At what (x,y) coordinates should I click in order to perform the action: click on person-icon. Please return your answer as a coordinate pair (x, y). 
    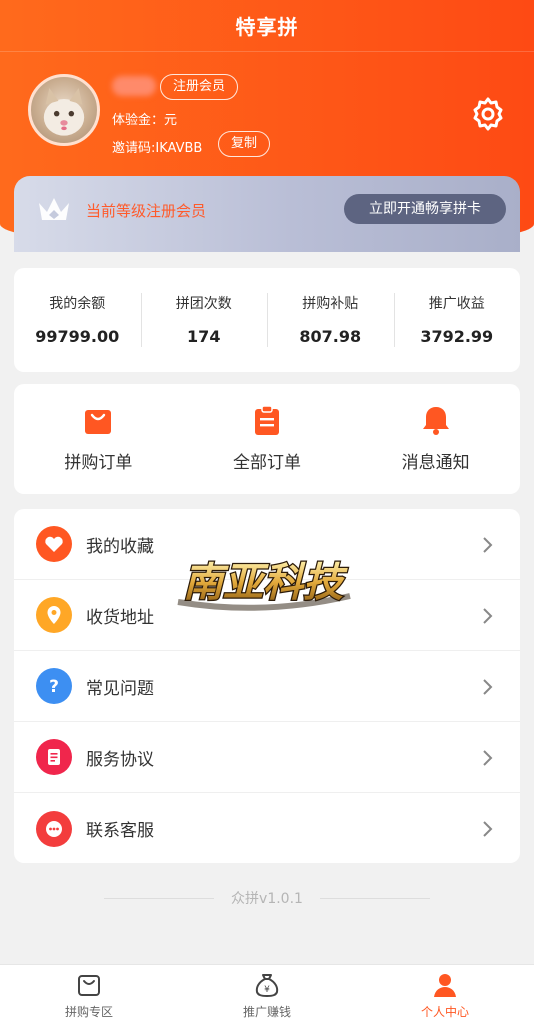
    Looking at the image, I should click on (445, 985).